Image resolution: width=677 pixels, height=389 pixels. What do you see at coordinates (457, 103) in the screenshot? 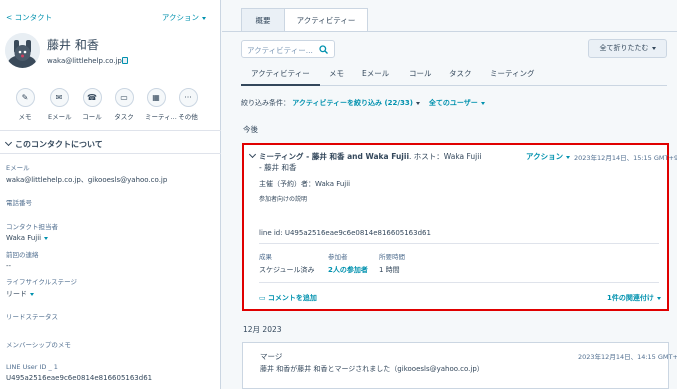
I see `filter-users-link: 全てのユーザー` at bounding box center [457, 103].